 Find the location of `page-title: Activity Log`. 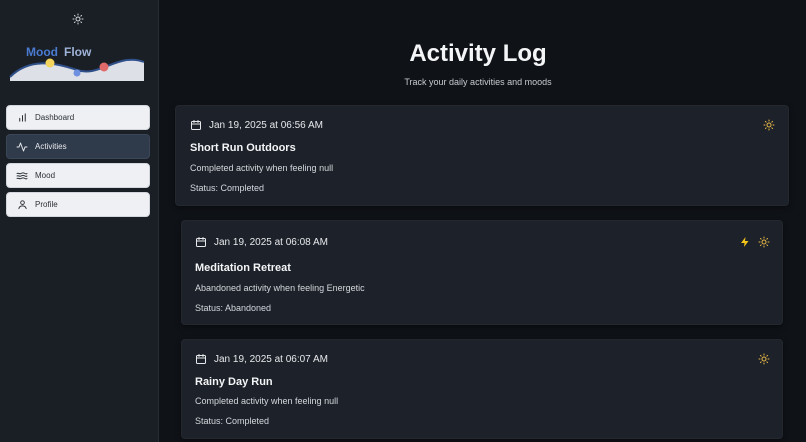

page-title: Activity Log is located at coordinates (478, 53).